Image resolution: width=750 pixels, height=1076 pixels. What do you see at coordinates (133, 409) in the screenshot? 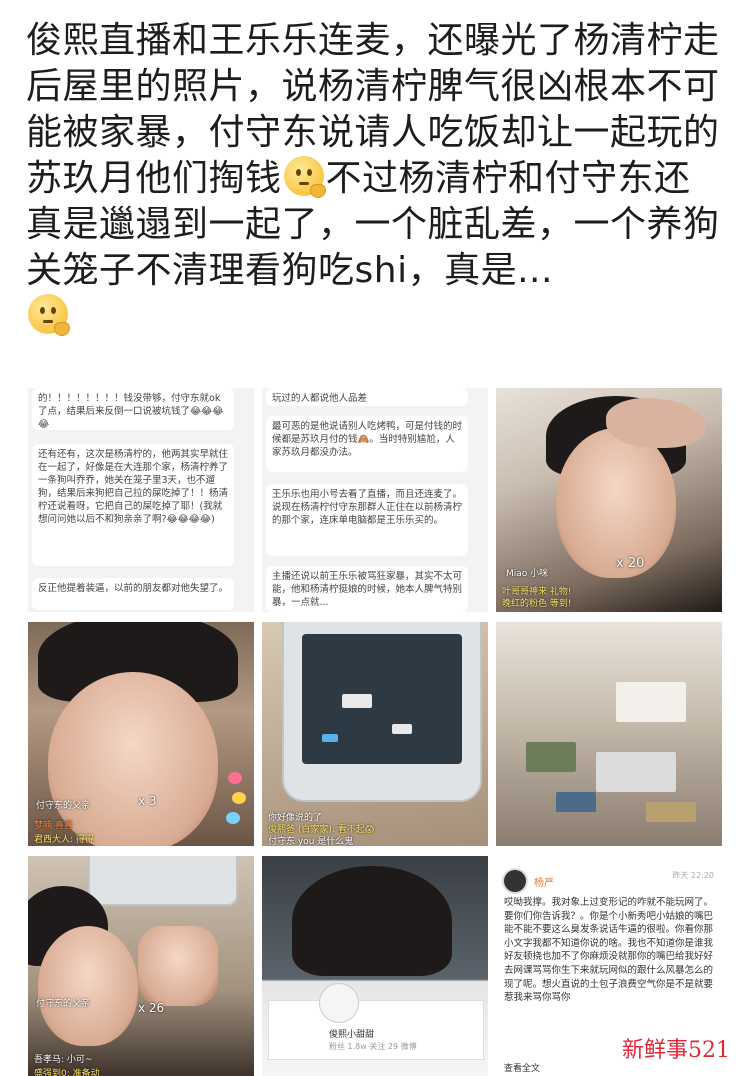
I see `chat-bubble: 的！！！！！！！！钱没带够，付守东就ok了点，结果后来反倒一口说被坑钱了😂😂😂😂` at bounding box center [133, 409].